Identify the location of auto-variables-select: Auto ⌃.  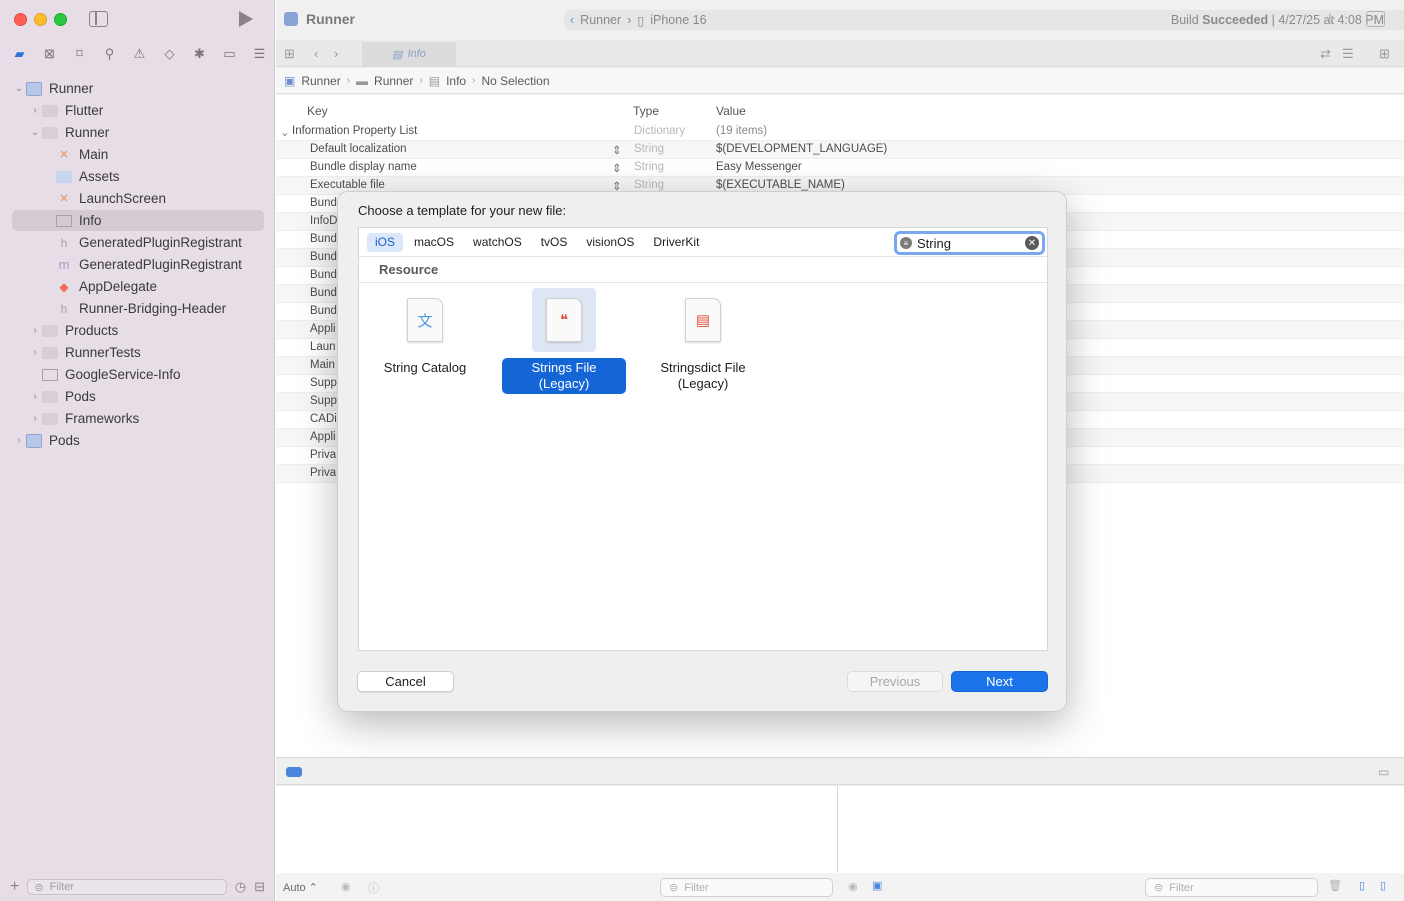
(300, 887).